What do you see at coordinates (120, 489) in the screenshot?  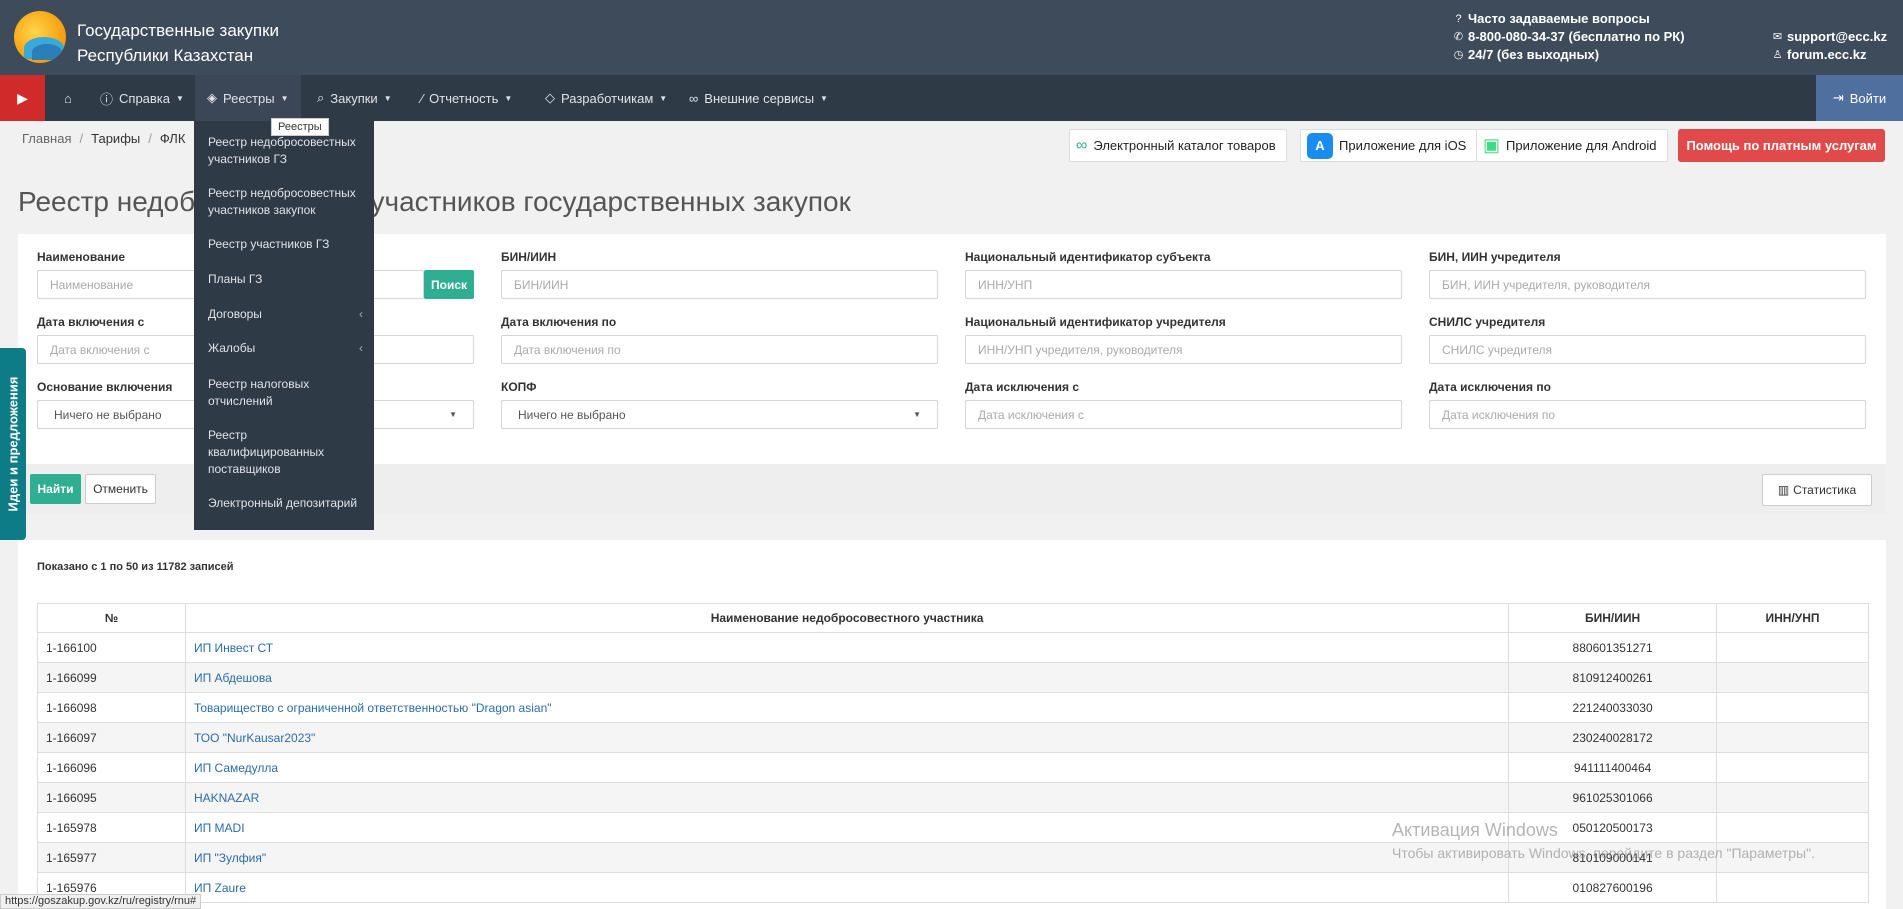 I see `cancel-button: Отменить` at bounding box center [120, 489].